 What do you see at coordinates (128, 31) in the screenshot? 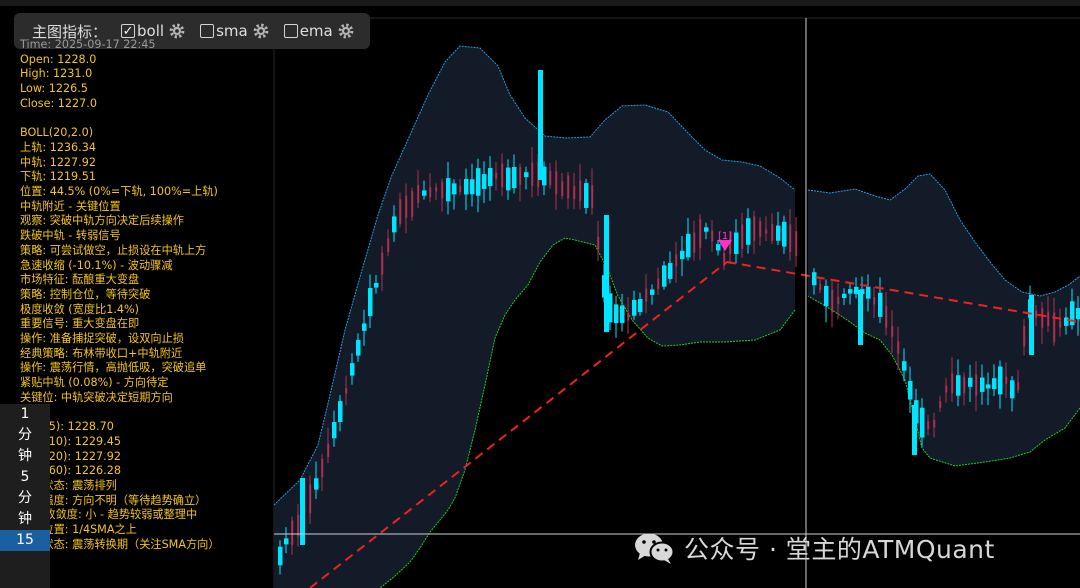
I see `boll-checkbox: ✓` at bounding box center [128, 31].